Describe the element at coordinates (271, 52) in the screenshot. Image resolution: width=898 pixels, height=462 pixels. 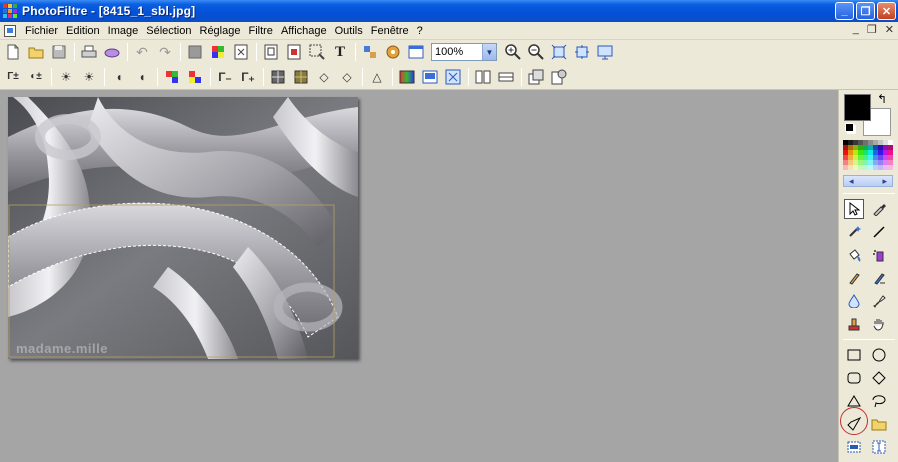
I see `crop-button` at that location.